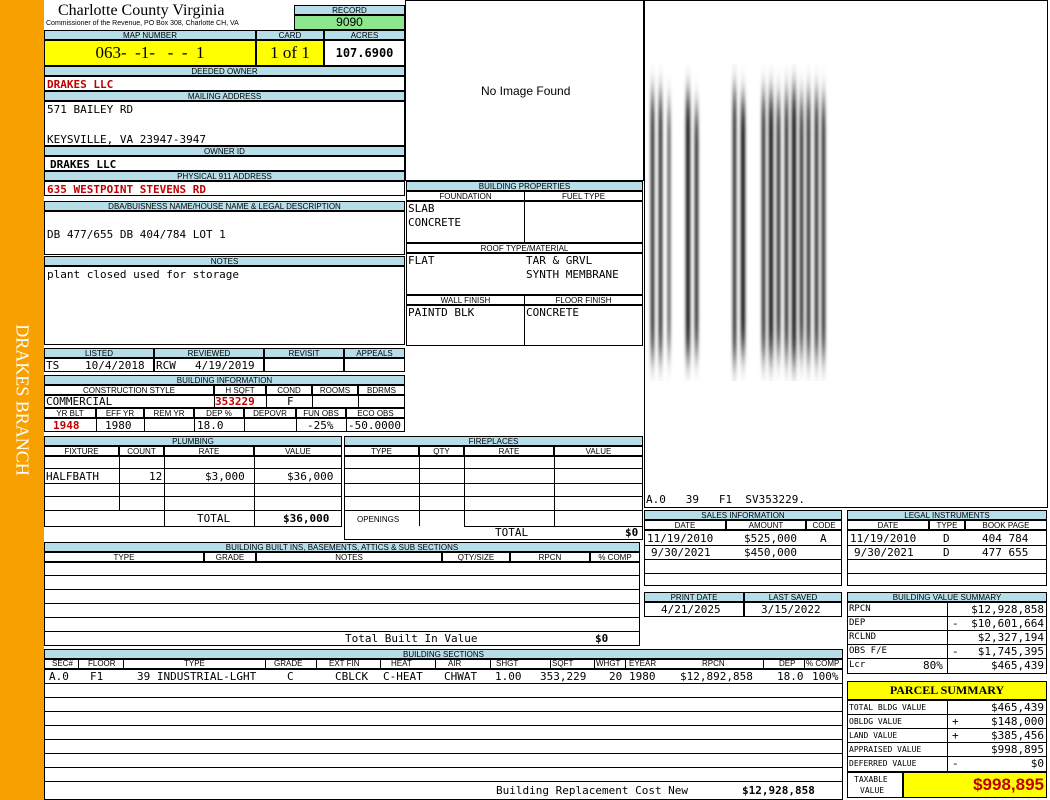  What do you see at coordinates (947, 525) in the screenshot?
I see `legal-type-header: TYPE` at bounding box center [947, 525].